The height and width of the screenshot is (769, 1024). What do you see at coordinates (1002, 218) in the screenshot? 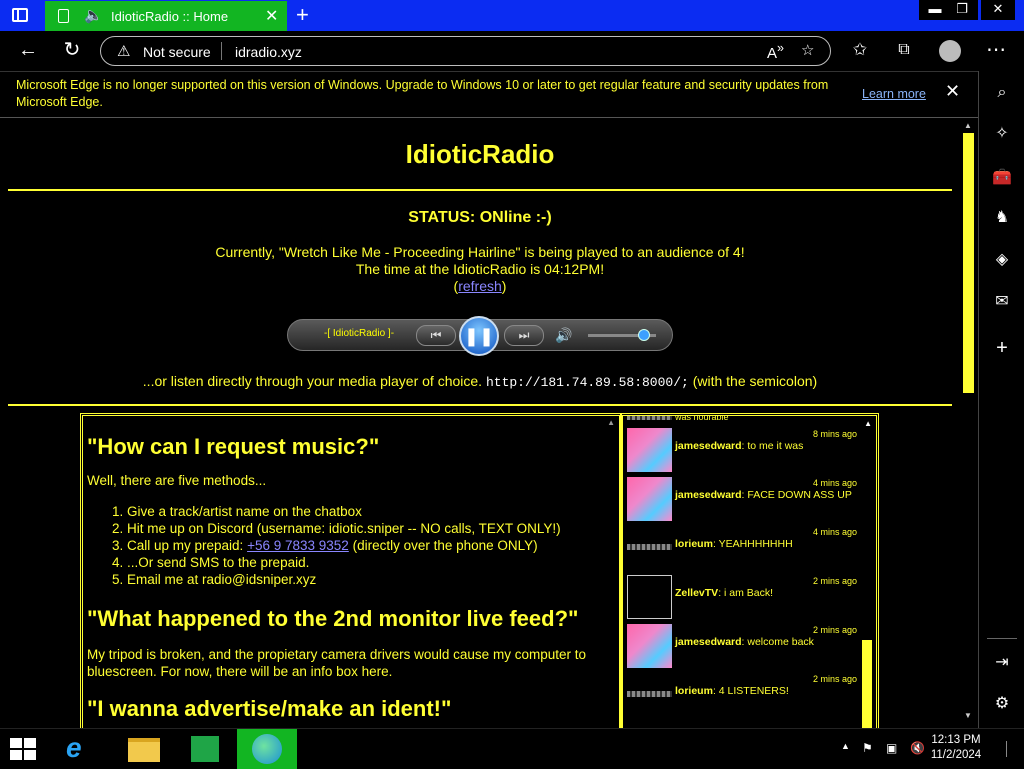
I see `games-icon: ♞` at bounding box center [1002, 218].